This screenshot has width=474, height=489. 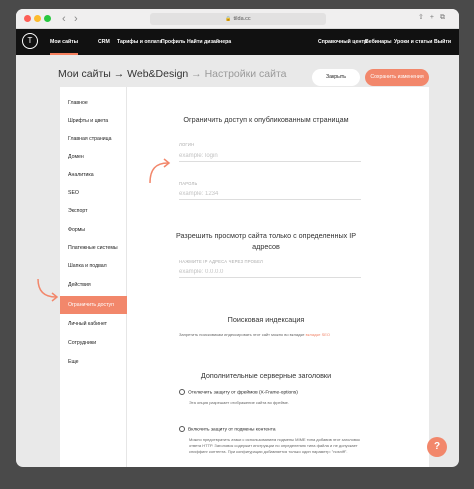 I want to click on nav-profile: Профиль, so click(x=173, y=42).